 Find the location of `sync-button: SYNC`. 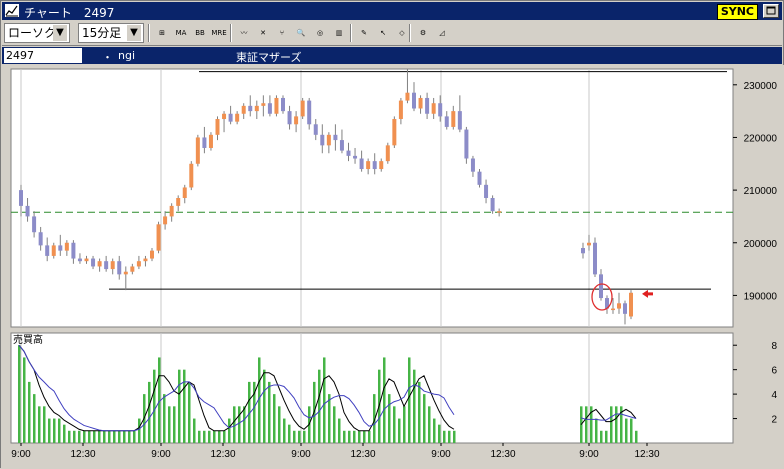

sync-button: SYNC is located at coordinates (737, 12).